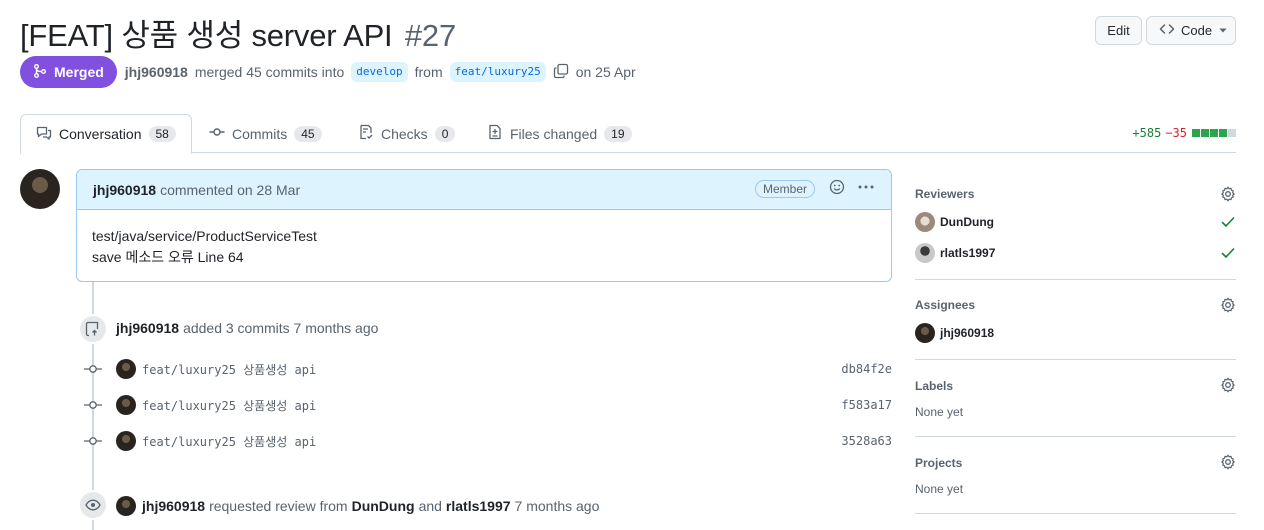  I want to click on tab-counter: 45, so click(308, 133).